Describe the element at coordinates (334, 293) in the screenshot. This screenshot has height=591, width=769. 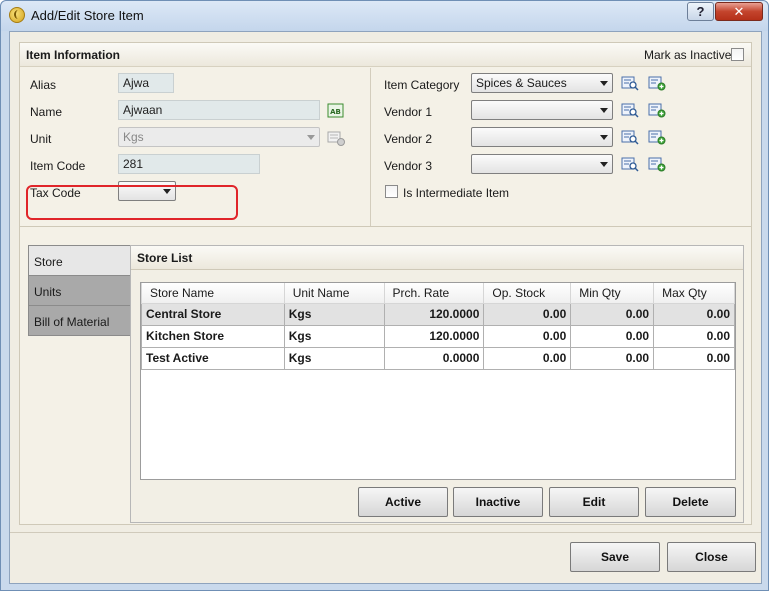
I see `column-header-unit-name: Unit Name` at that location.